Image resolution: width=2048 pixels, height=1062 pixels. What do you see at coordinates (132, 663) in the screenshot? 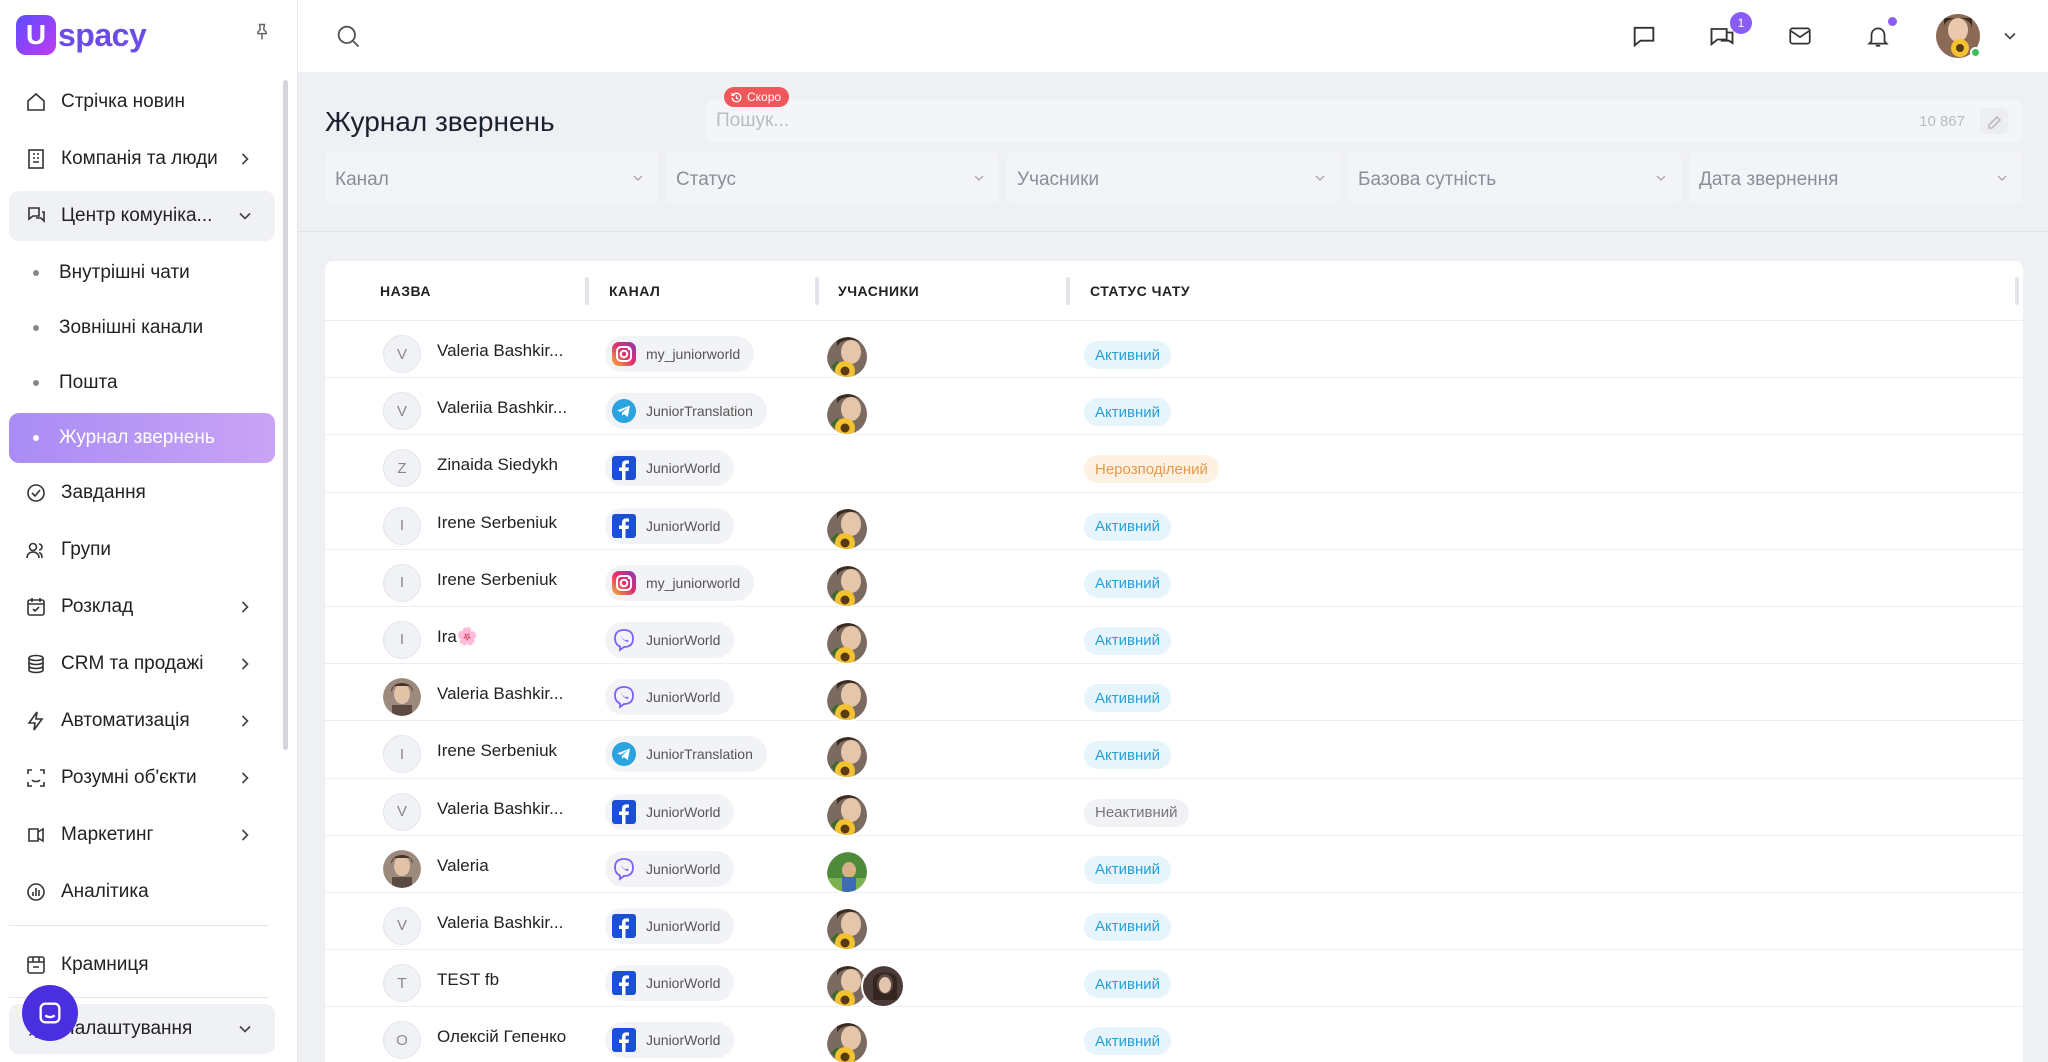
I see `sidebar-item-label: CRM та продажі` at bounding box center [132, 663].